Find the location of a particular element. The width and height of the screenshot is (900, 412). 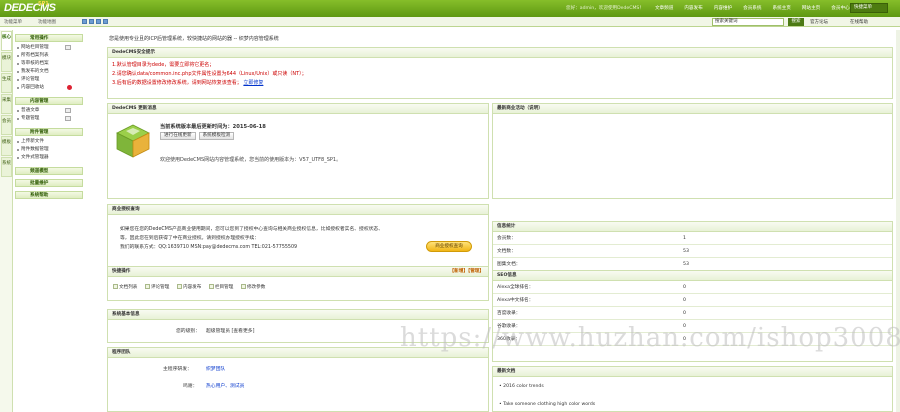

seo-row: 百度收录： 0 is located at coordinates (692, 313).